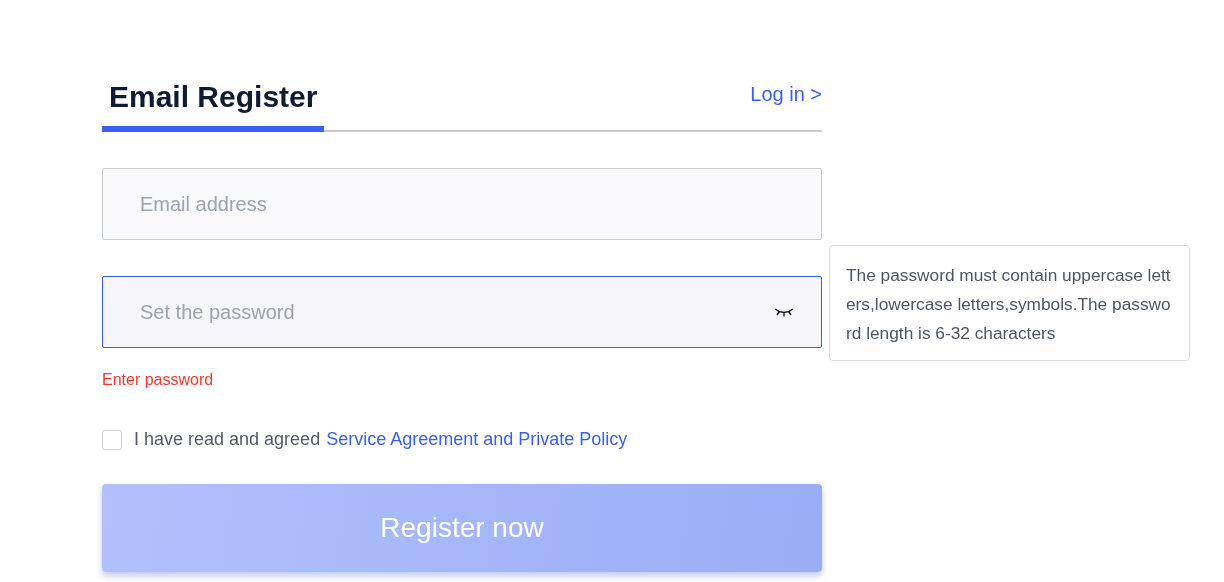  I want to click on closed-eye-icon, so click(784, 312).